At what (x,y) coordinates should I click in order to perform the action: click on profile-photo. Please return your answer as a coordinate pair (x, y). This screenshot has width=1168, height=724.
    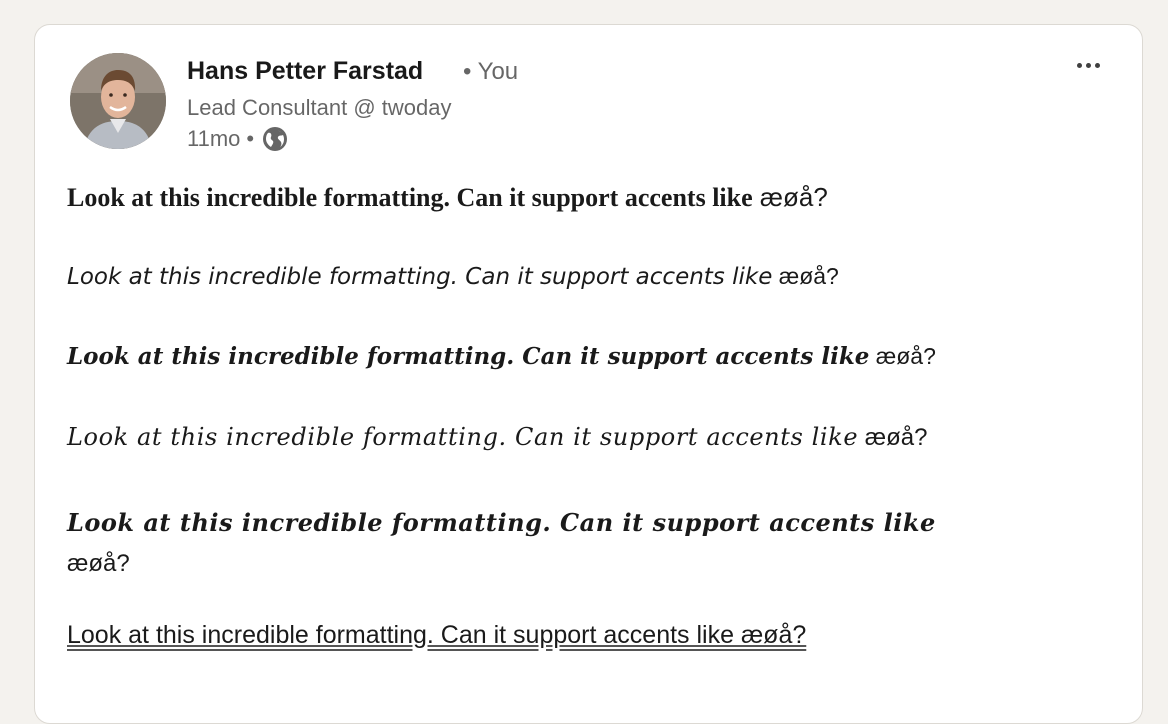
    Looking at the image, I should click on (118, 101).